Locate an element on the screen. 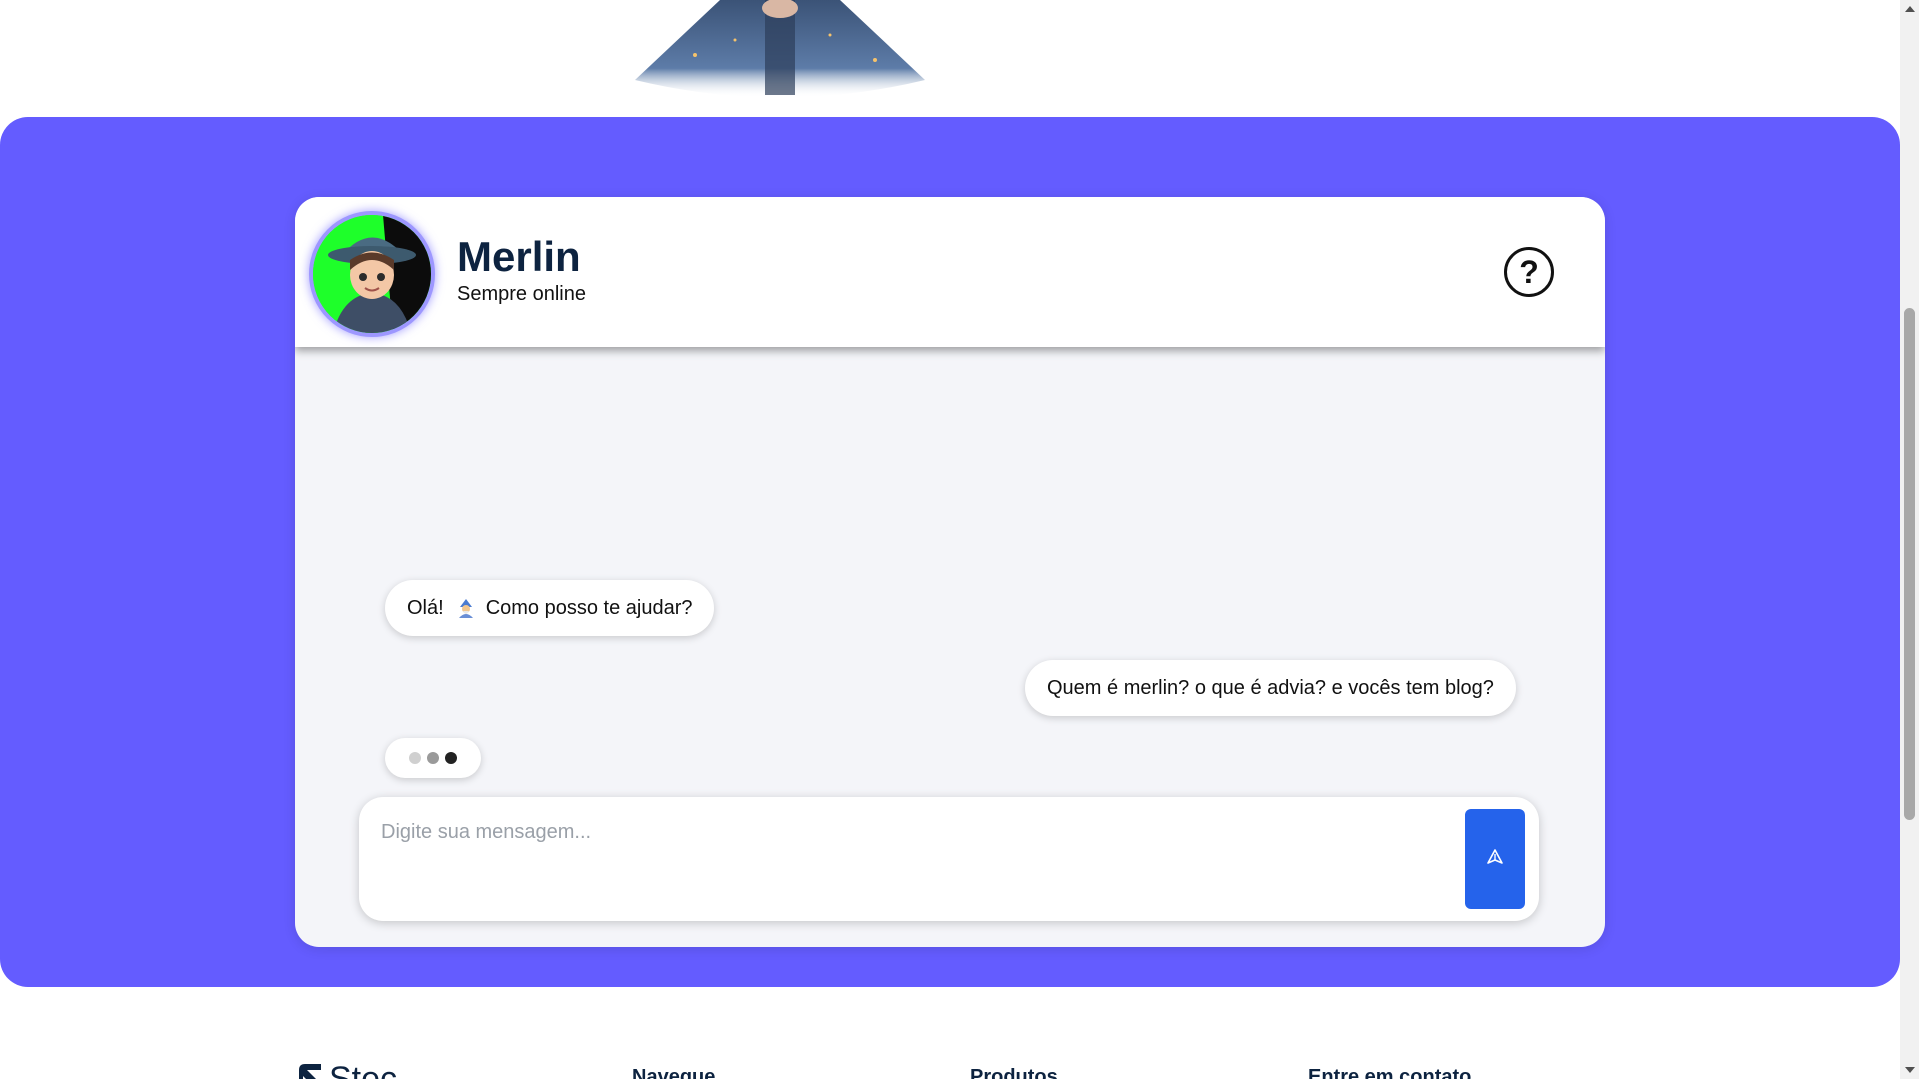 The image size is (1919, 1079). help-button: ? is located at coordinates (1529, 272).